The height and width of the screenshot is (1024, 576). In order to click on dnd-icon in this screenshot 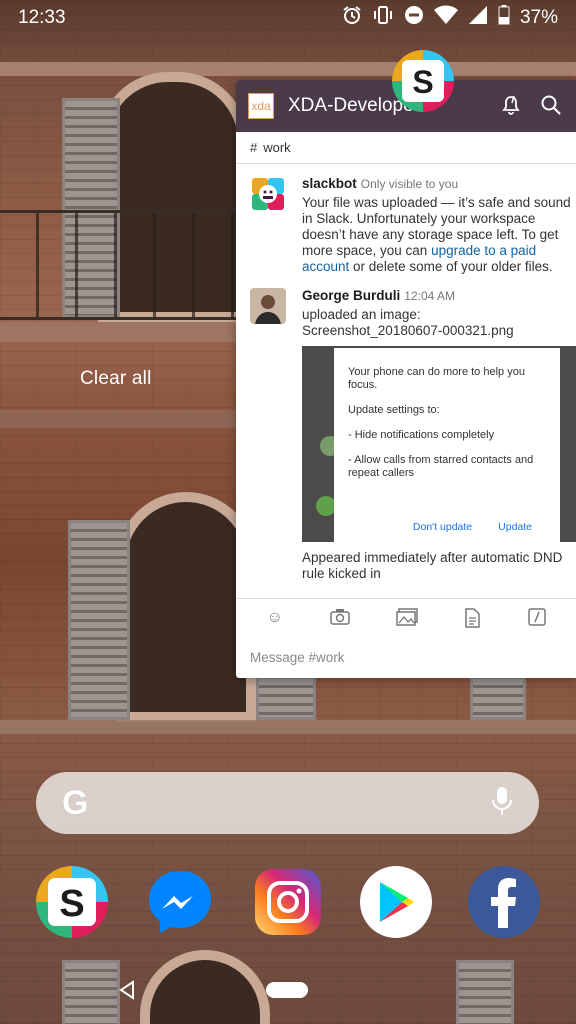, I will do `click(414, 18)`.